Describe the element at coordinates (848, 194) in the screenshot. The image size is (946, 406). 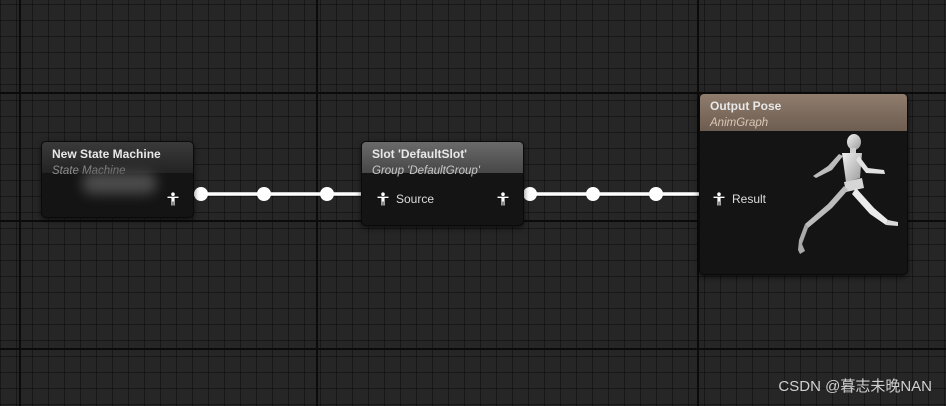
I see `running-mannequin-icon` at that location.